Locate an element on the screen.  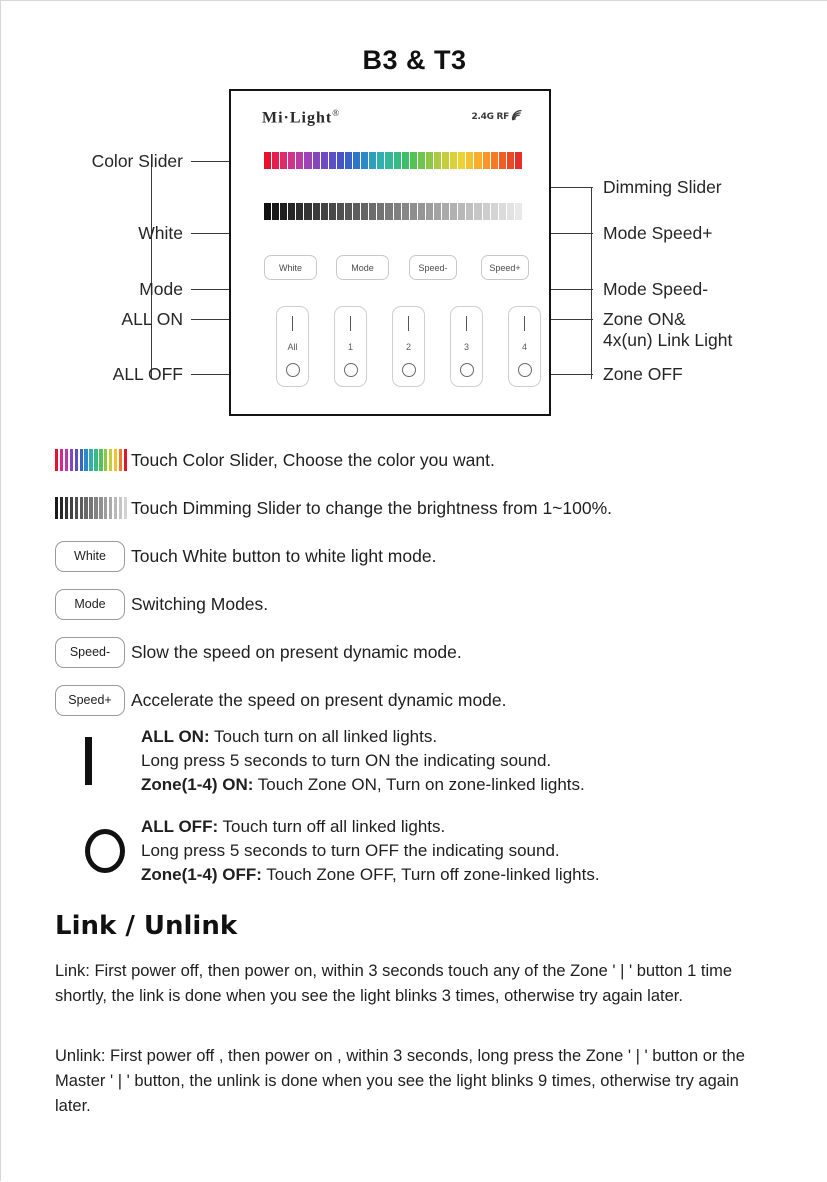
speed-up-button: Speed+ is located at coordinates (505, 267).